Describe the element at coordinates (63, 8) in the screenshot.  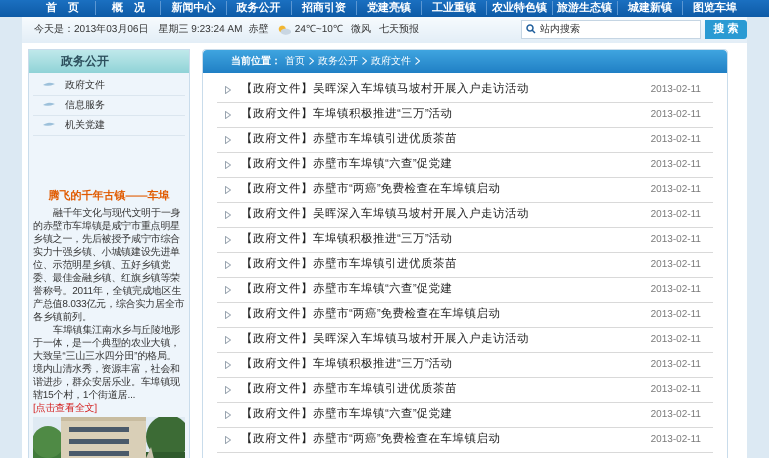
I see `nav-link: 首 页` at that location.